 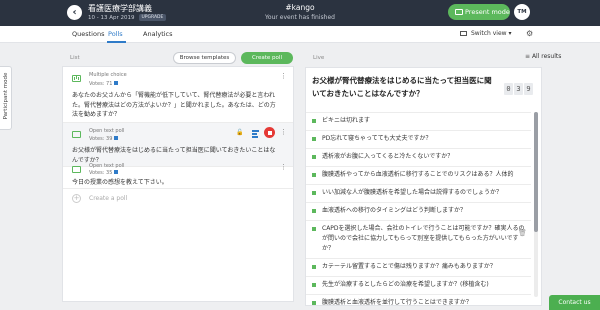 What do you see at coordinates (108, 75) in the screenshot?
I see `poll-type: Multiple choice` at bounding box center [108, 75].